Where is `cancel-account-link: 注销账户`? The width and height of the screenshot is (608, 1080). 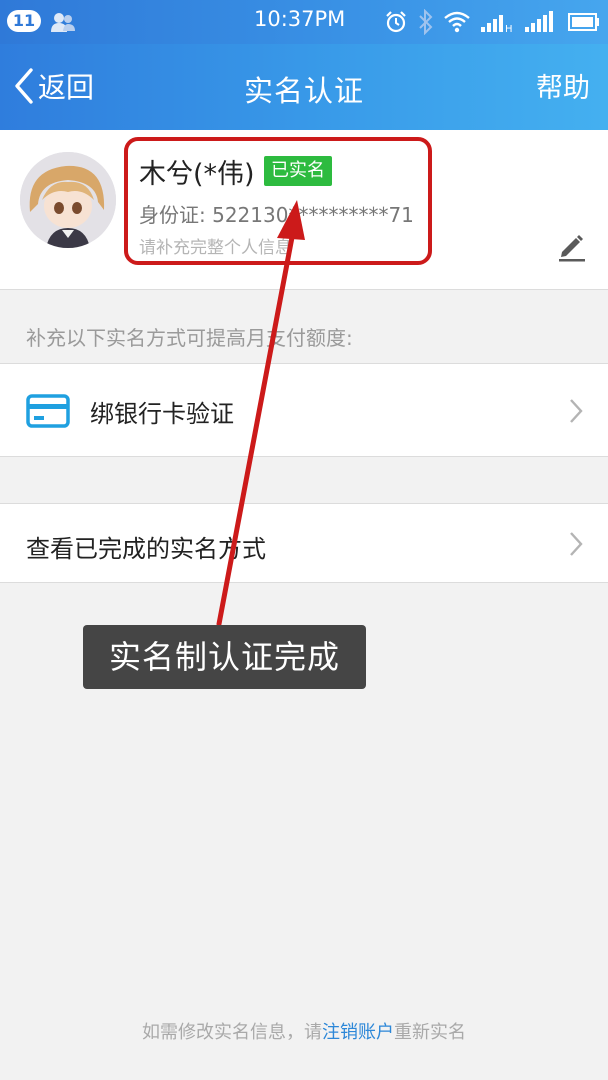 cancel-account-link: 注销账户 is located at coordinates (358, 1032).